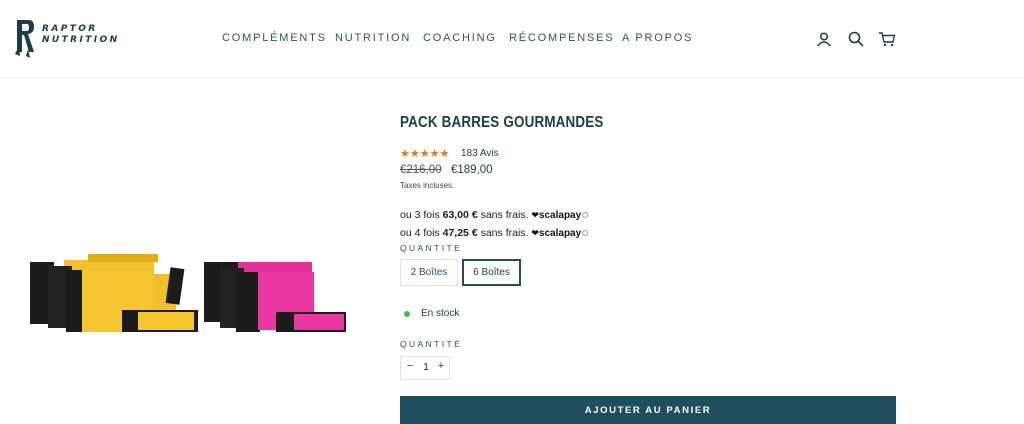 The image size is (1024, 424). I want to click on brand-logo: RAPTOR NUTRITION, so click(65, 38).